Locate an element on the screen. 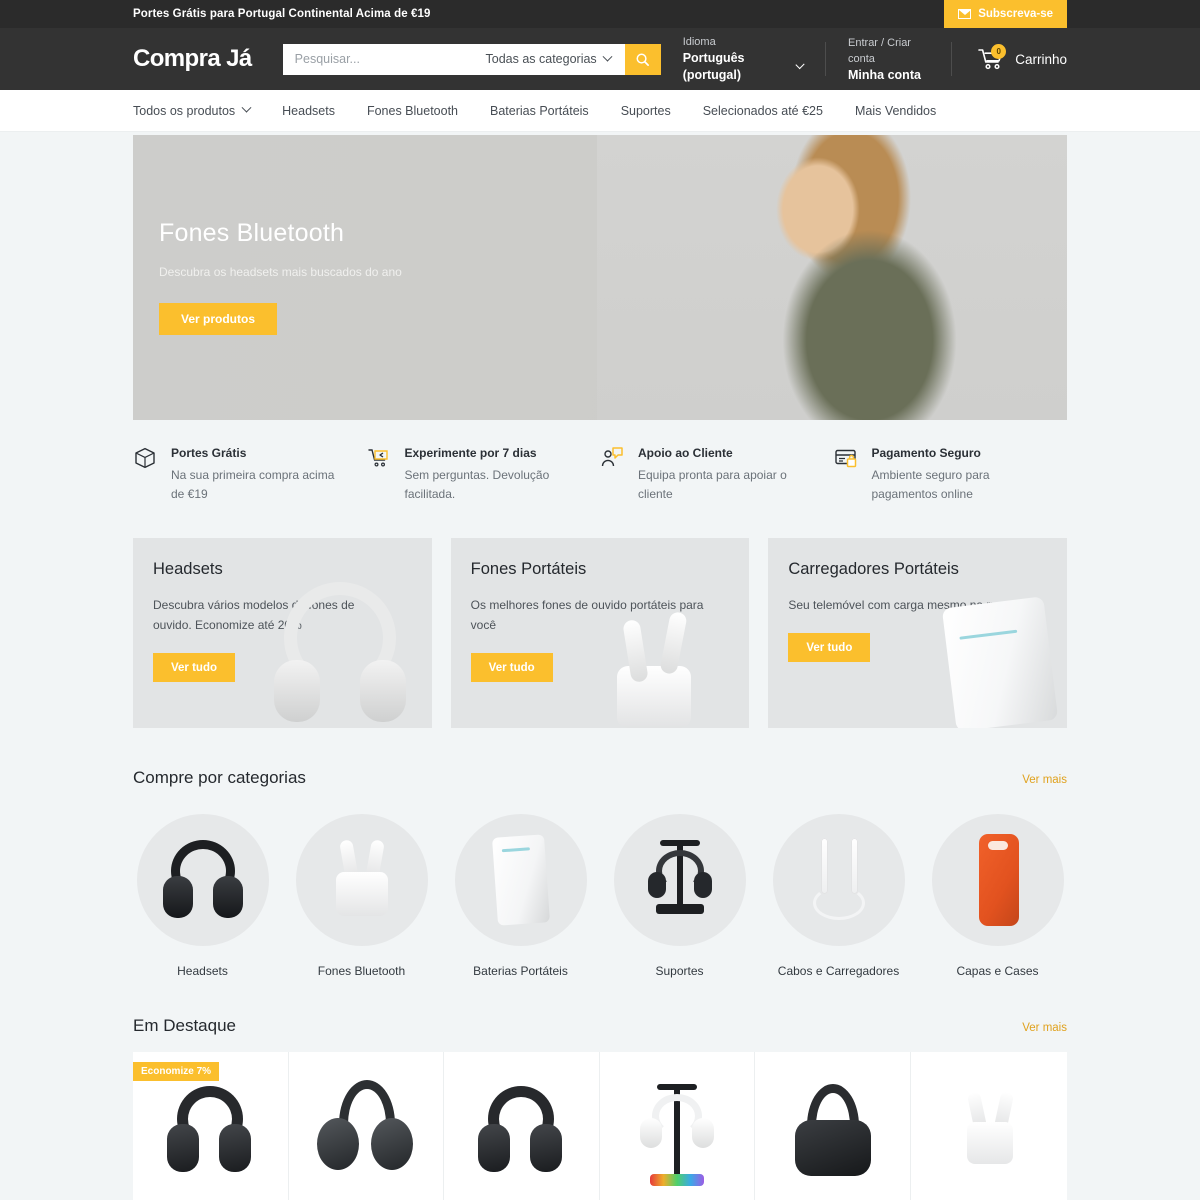 This screenshot has height=1200, width=1200. featured-see-more-link: Ver mais is located at coordinates (1044, 1028).